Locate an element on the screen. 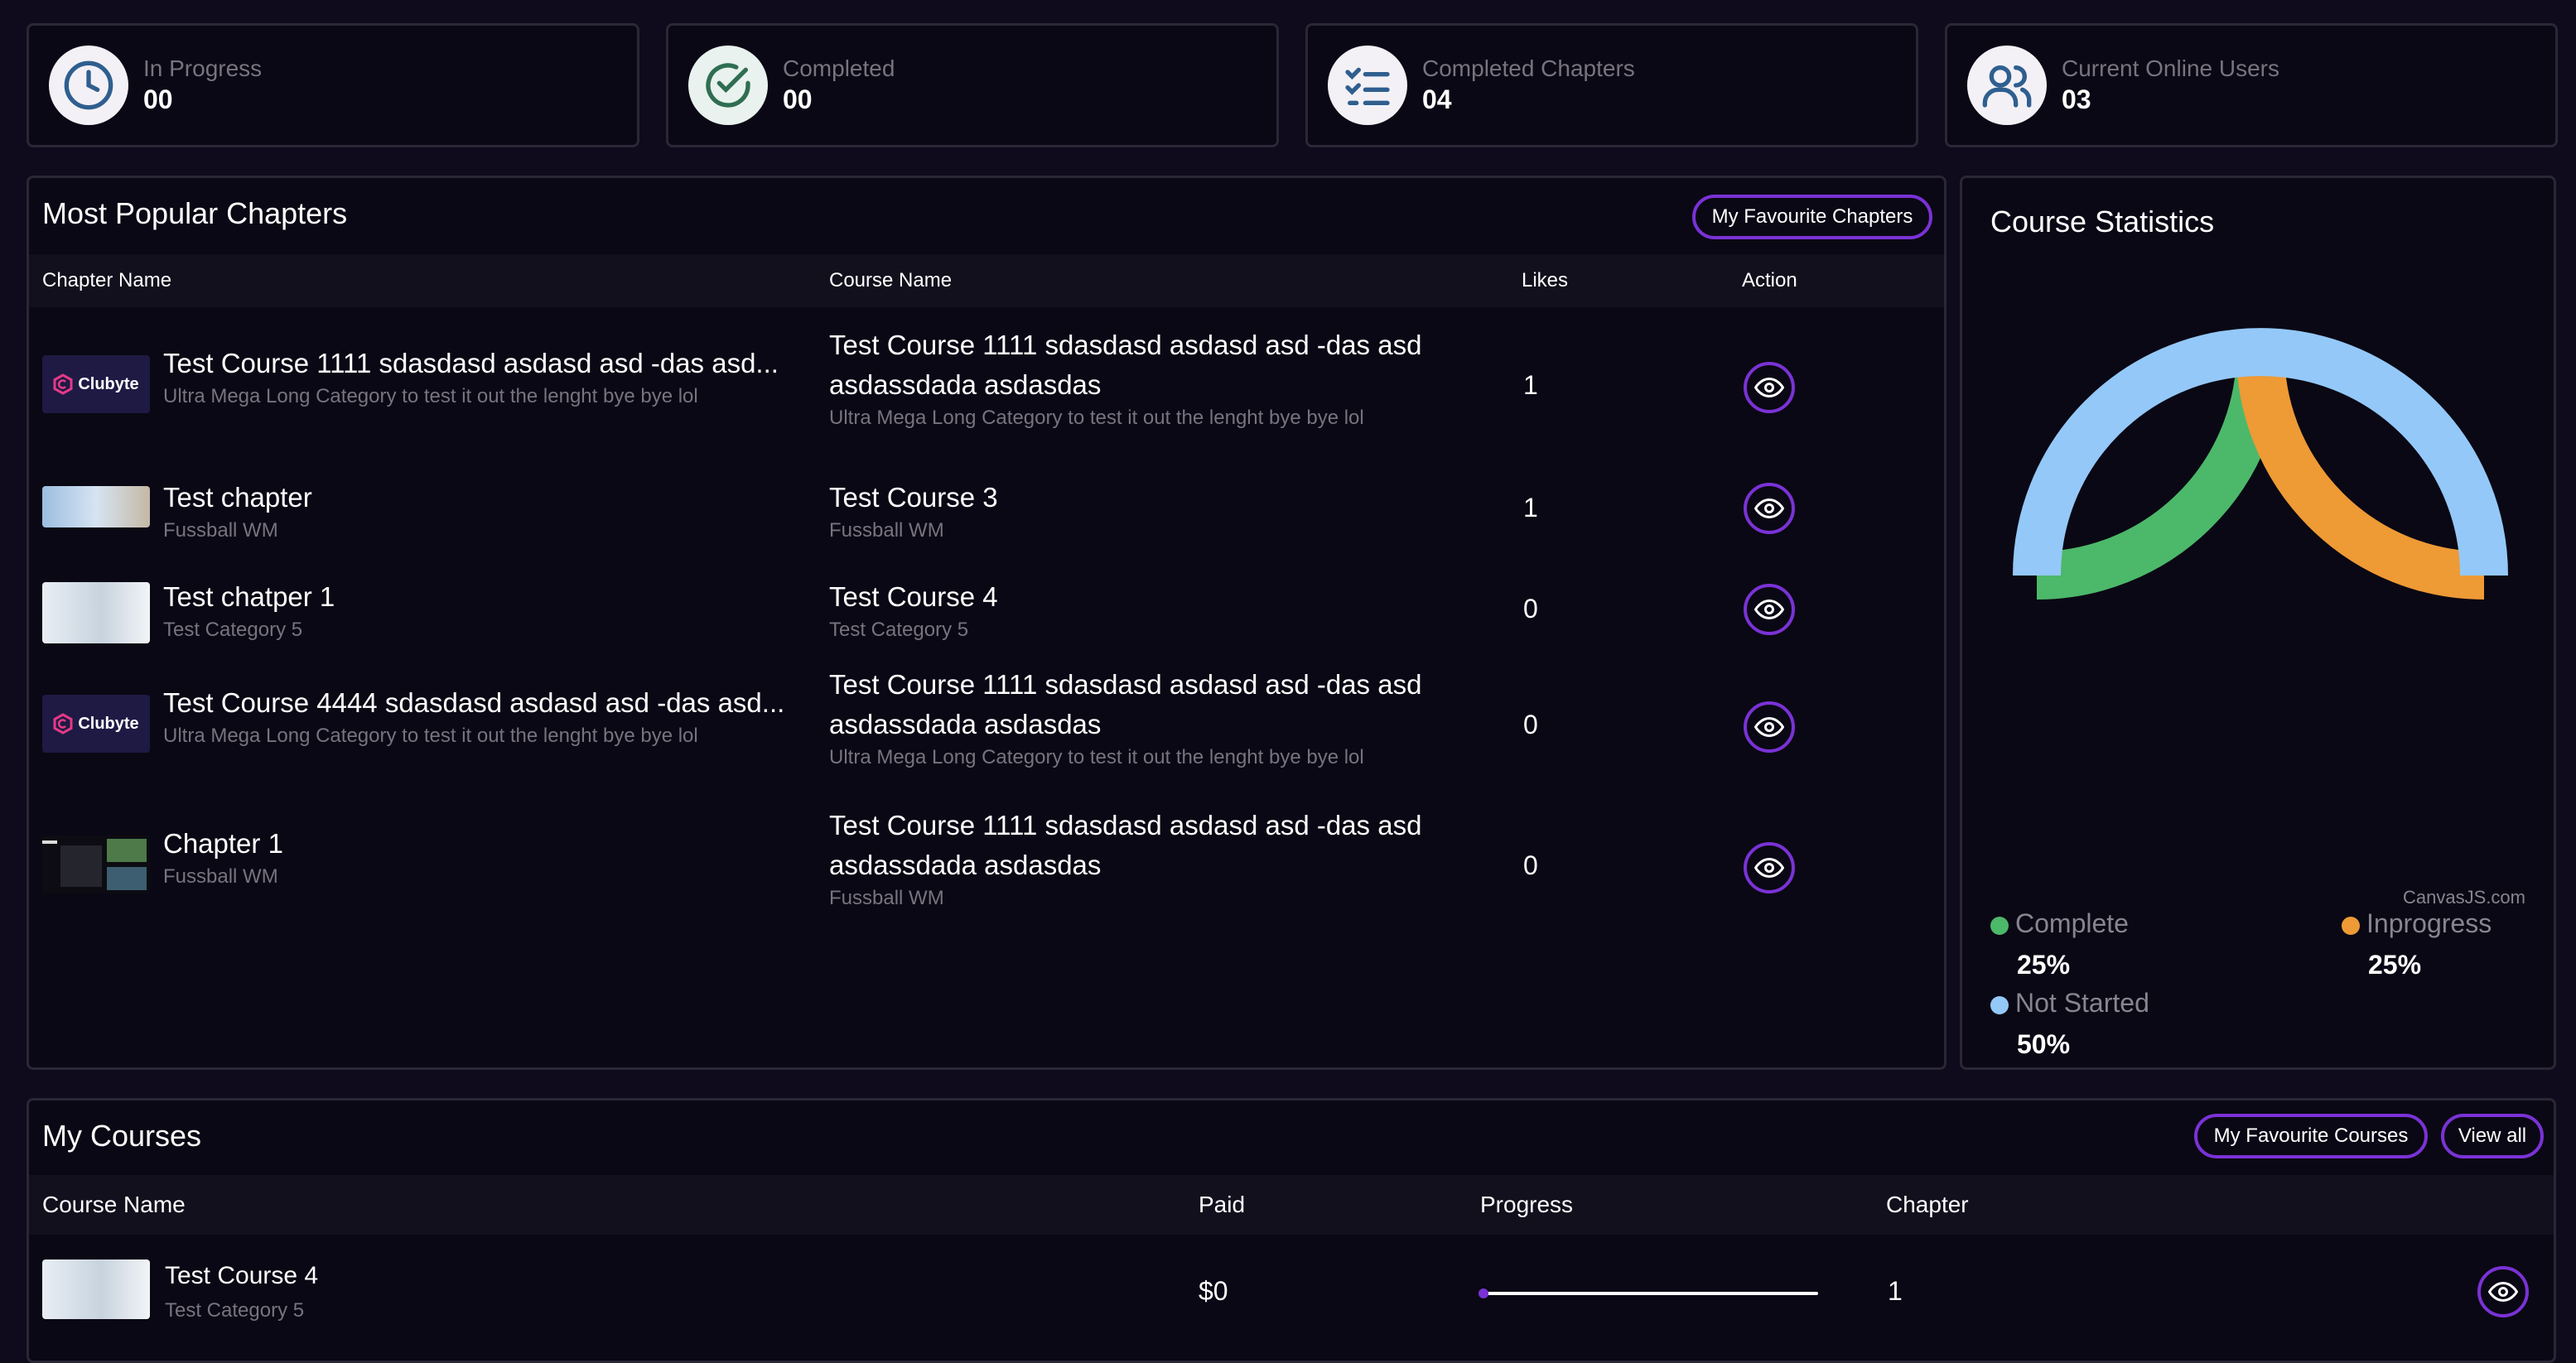 The width and height of the screenshot is (2576, 1363). chapter-name: Test chapter is located at coordinates (486, 498).